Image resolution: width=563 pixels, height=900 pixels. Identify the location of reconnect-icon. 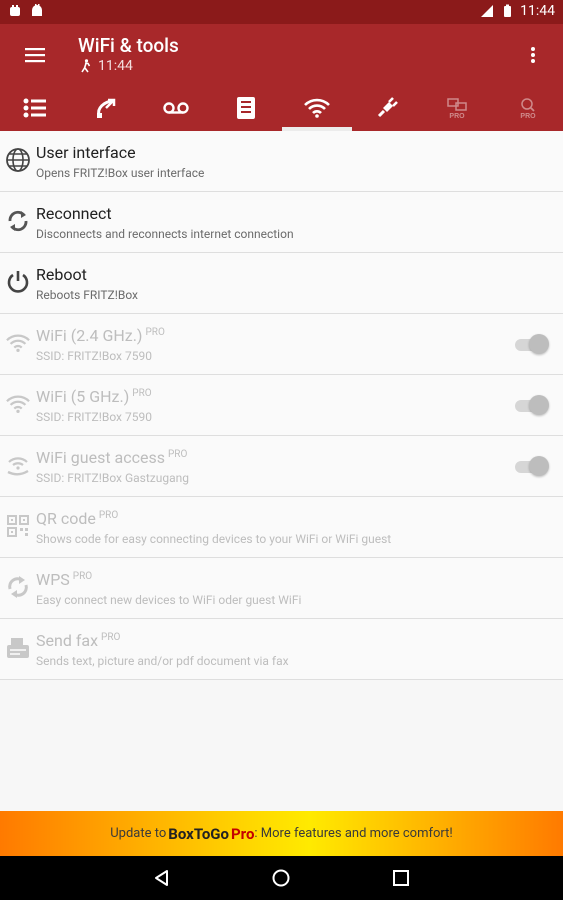
(18, 221).